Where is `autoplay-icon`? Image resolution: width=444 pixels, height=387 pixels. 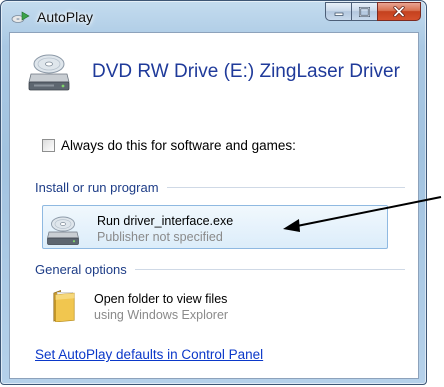
autoplay-icon is located at coordinates (20, 17).